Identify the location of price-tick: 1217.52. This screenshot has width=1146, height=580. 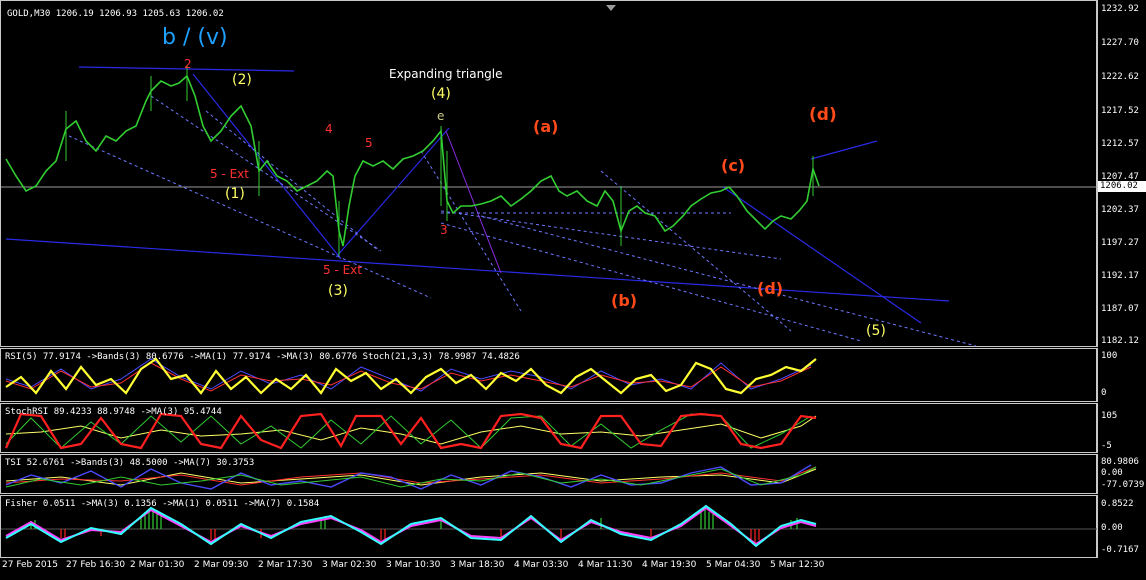
(1120, 111).